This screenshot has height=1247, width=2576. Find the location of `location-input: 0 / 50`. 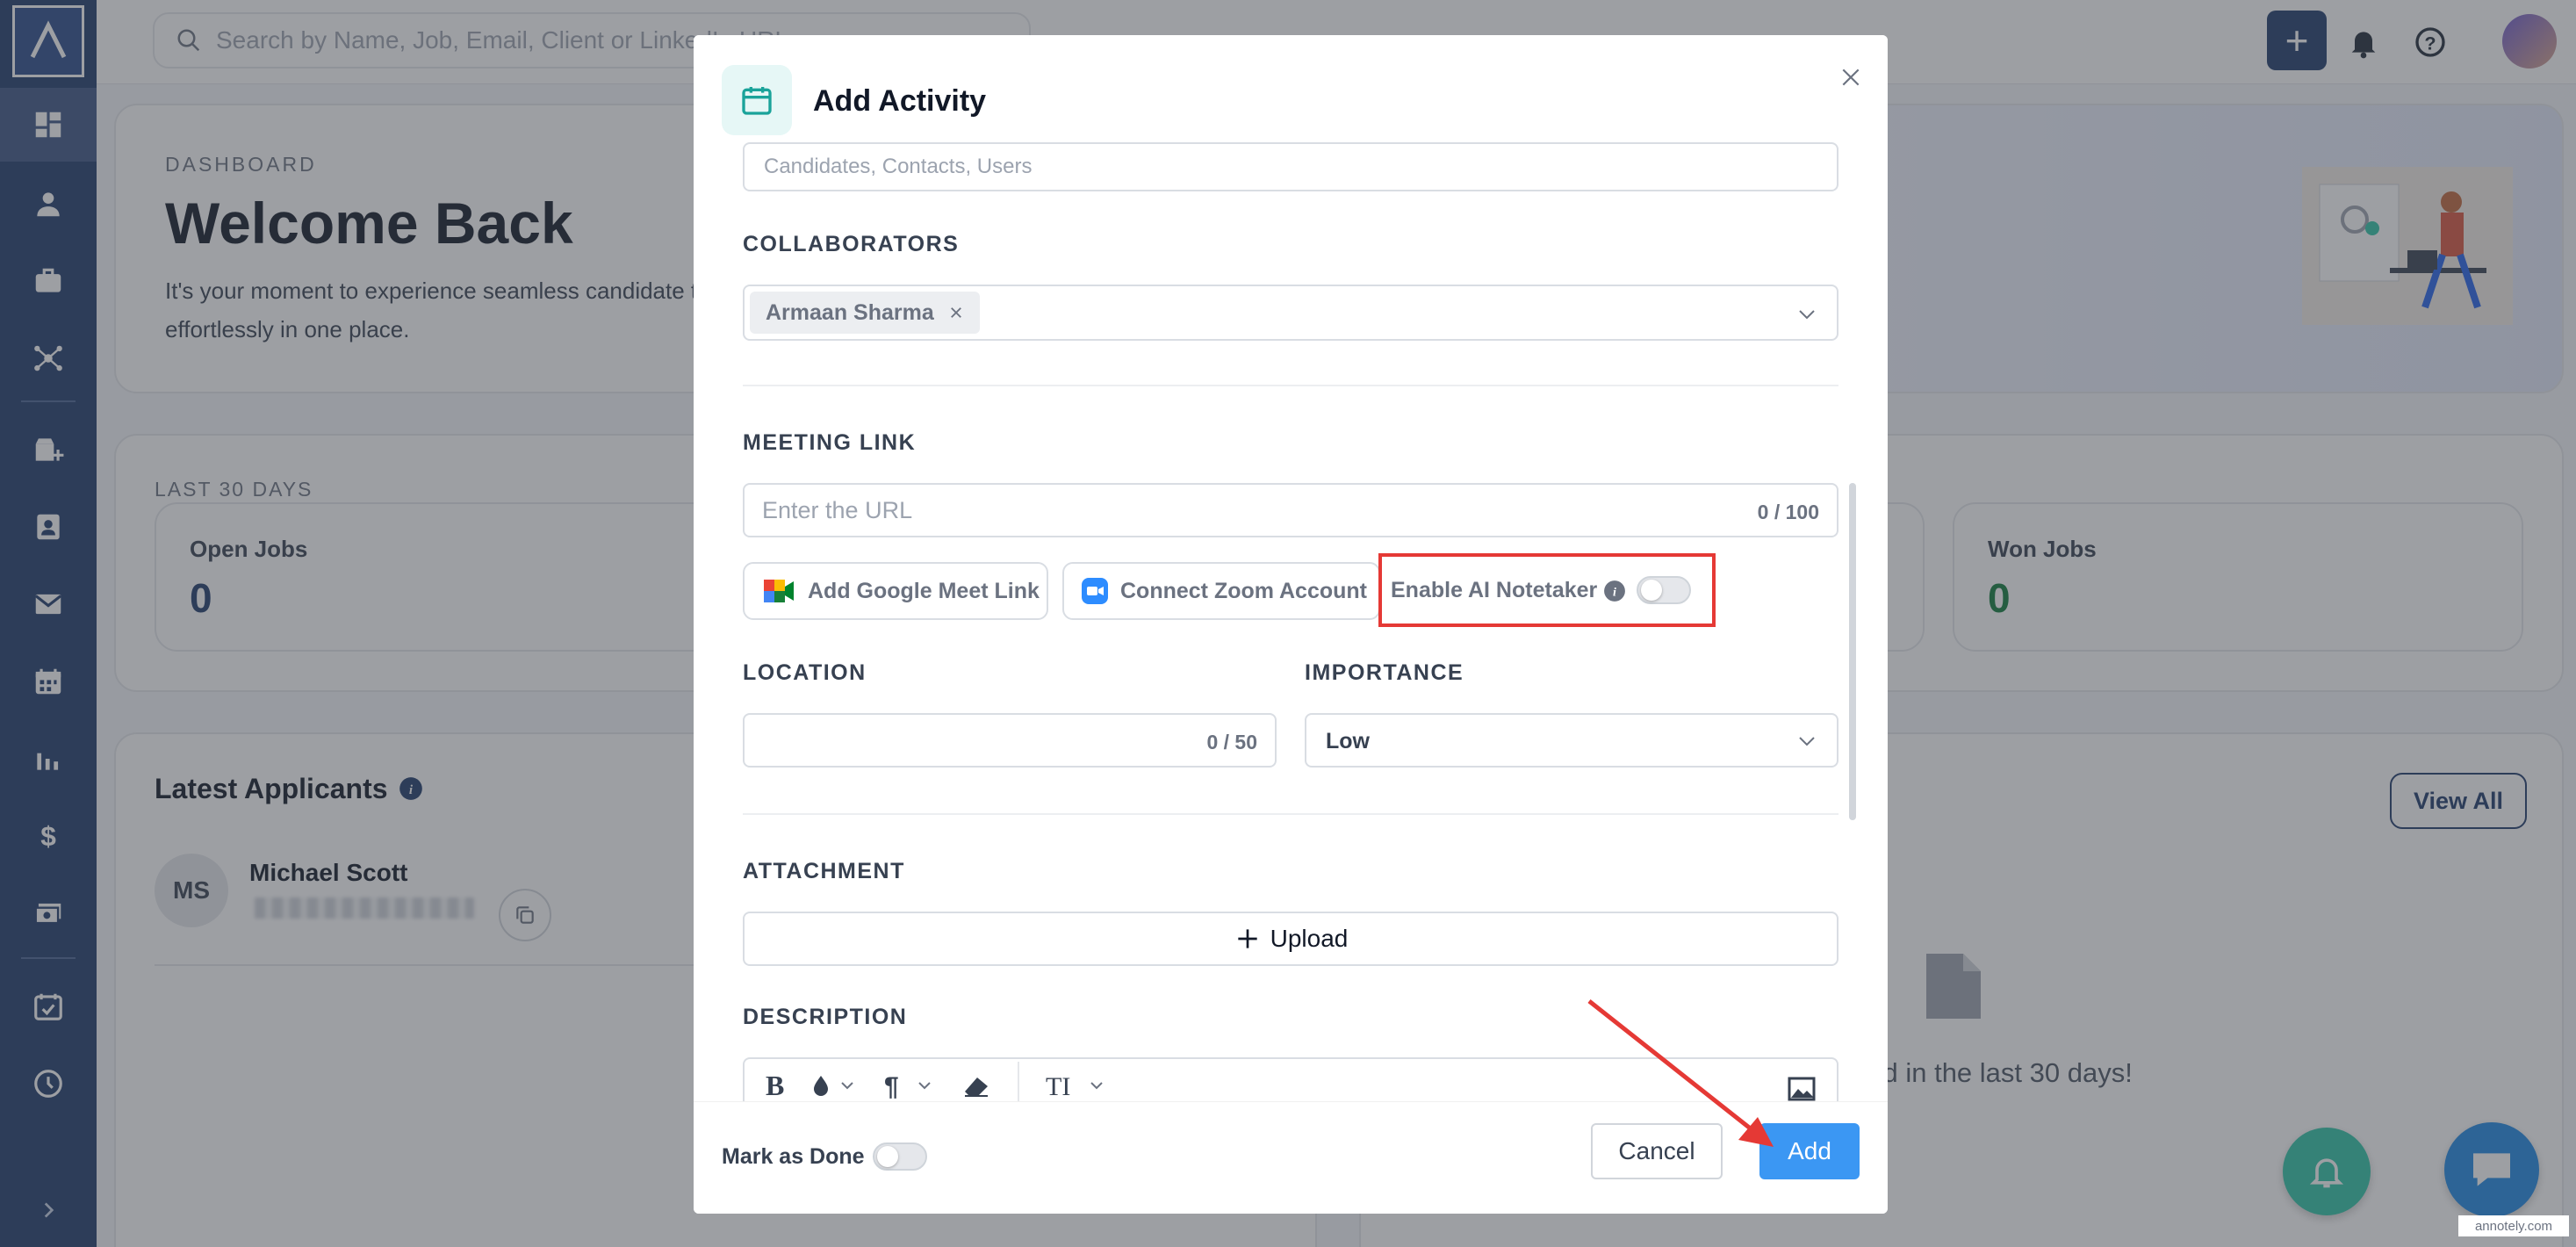

location-input: 0 / 50 is located at coordinates (1010, 740).